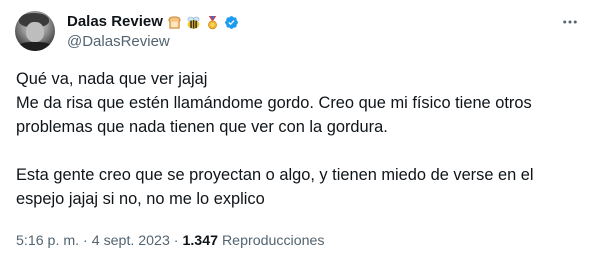  Describe the element at coordinates (231, 22) in the screenshot. I see `verified-badge-icon` at that location.